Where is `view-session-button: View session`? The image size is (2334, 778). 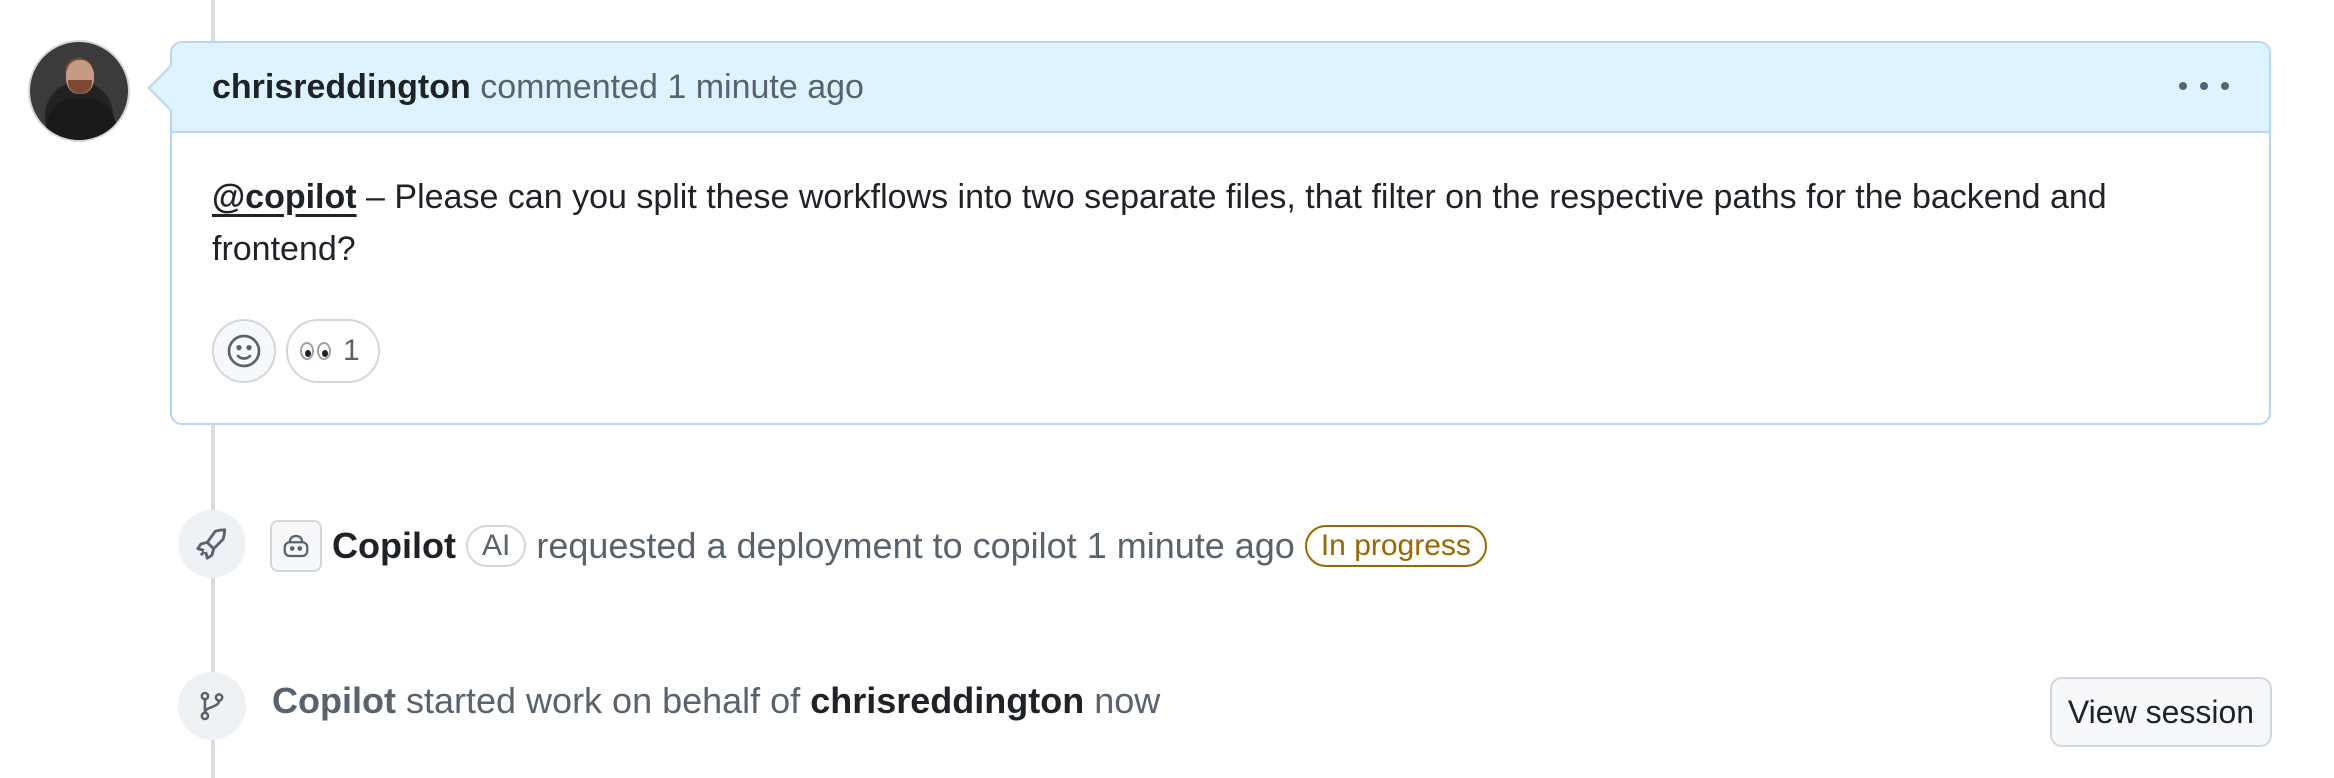
view-session-button: View session is located at coordinates (2161, 712).